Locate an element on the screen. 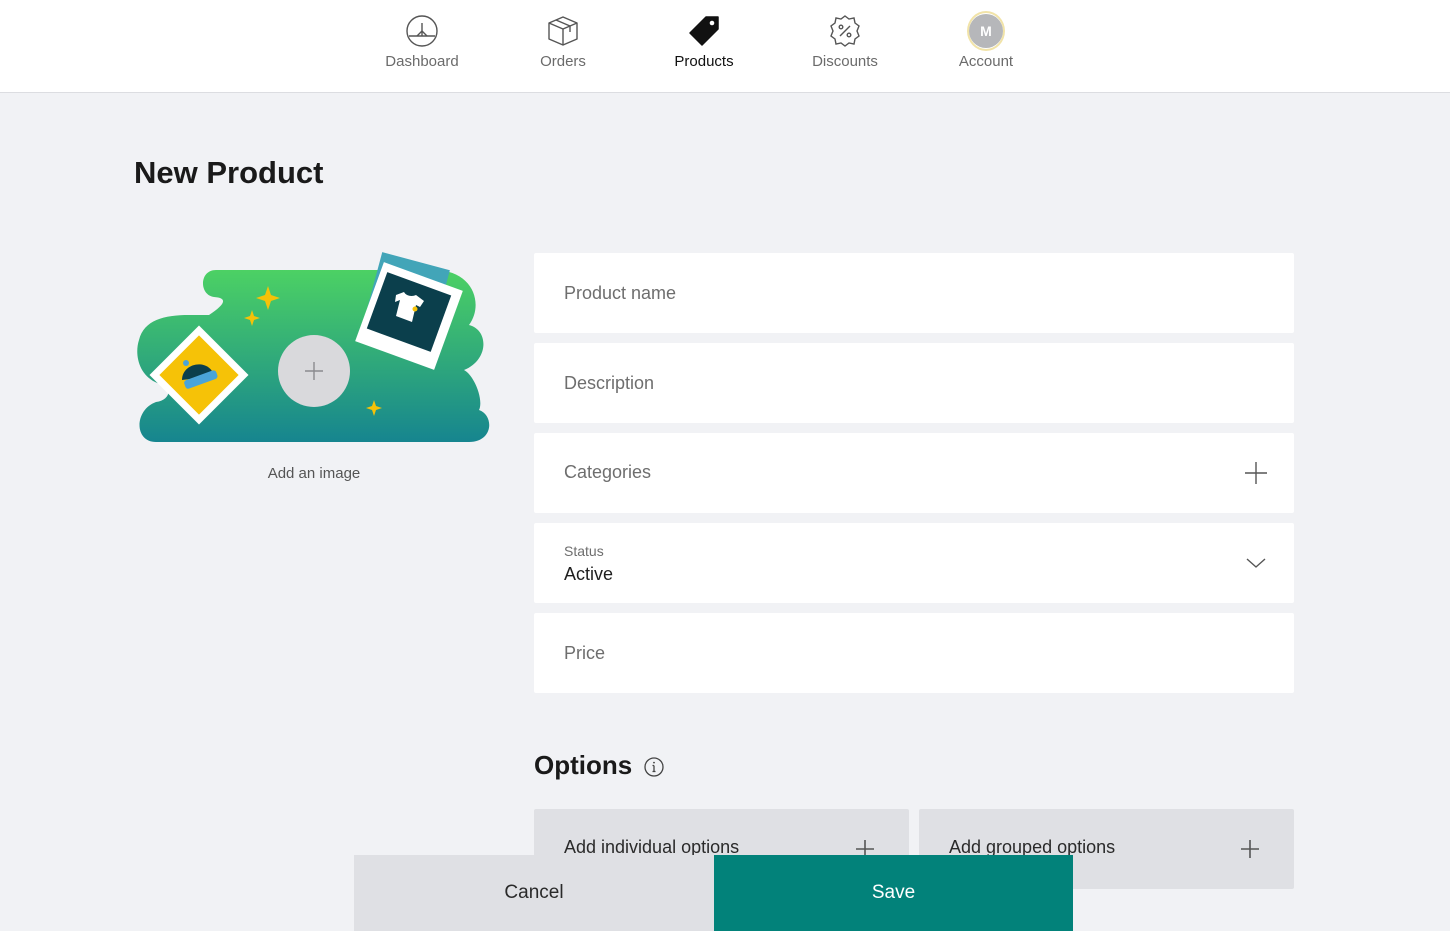 The height and width of the screenshot is (931, 1450). gauge-icon is located at coordinates (422, 31).